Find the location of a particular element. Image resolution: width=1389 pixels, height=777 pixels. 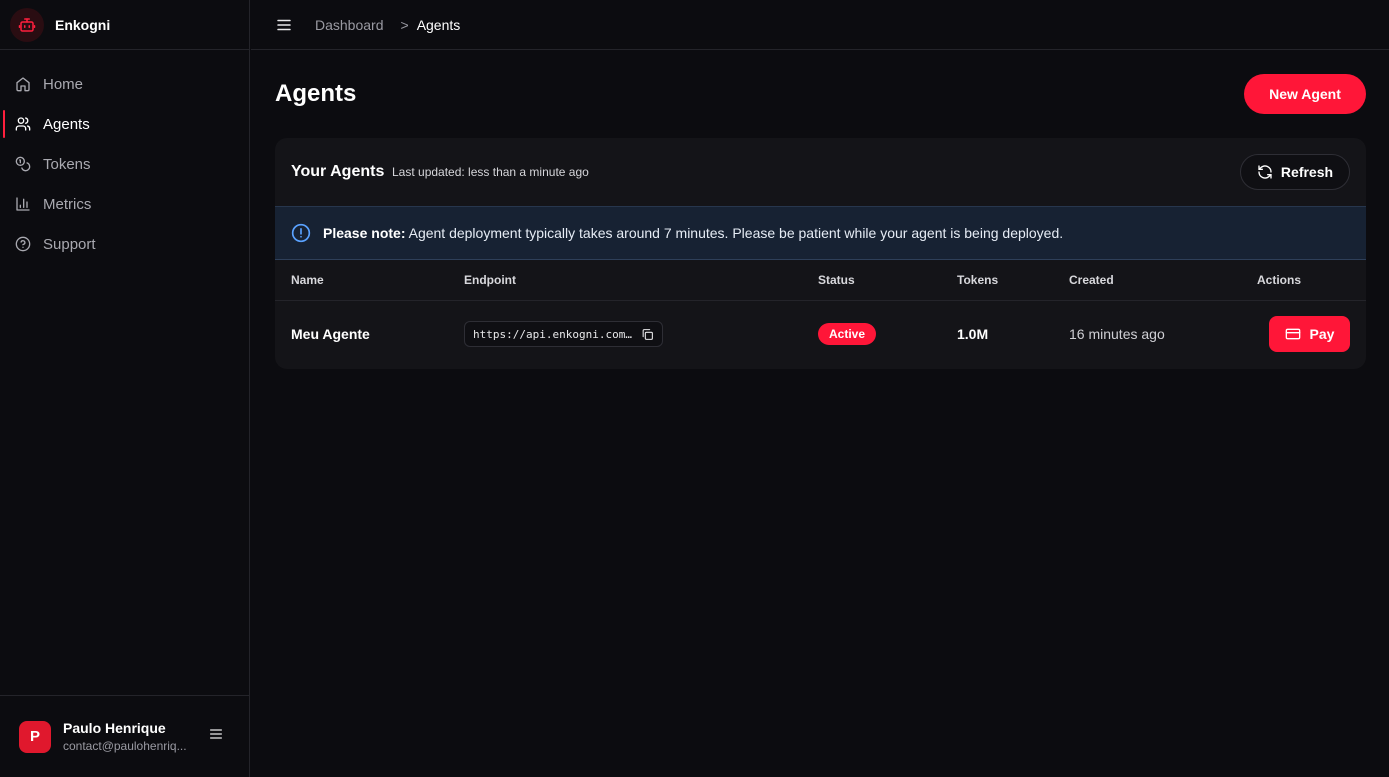

new-agent-button: New Agent is located at coordinates (1305, 94).